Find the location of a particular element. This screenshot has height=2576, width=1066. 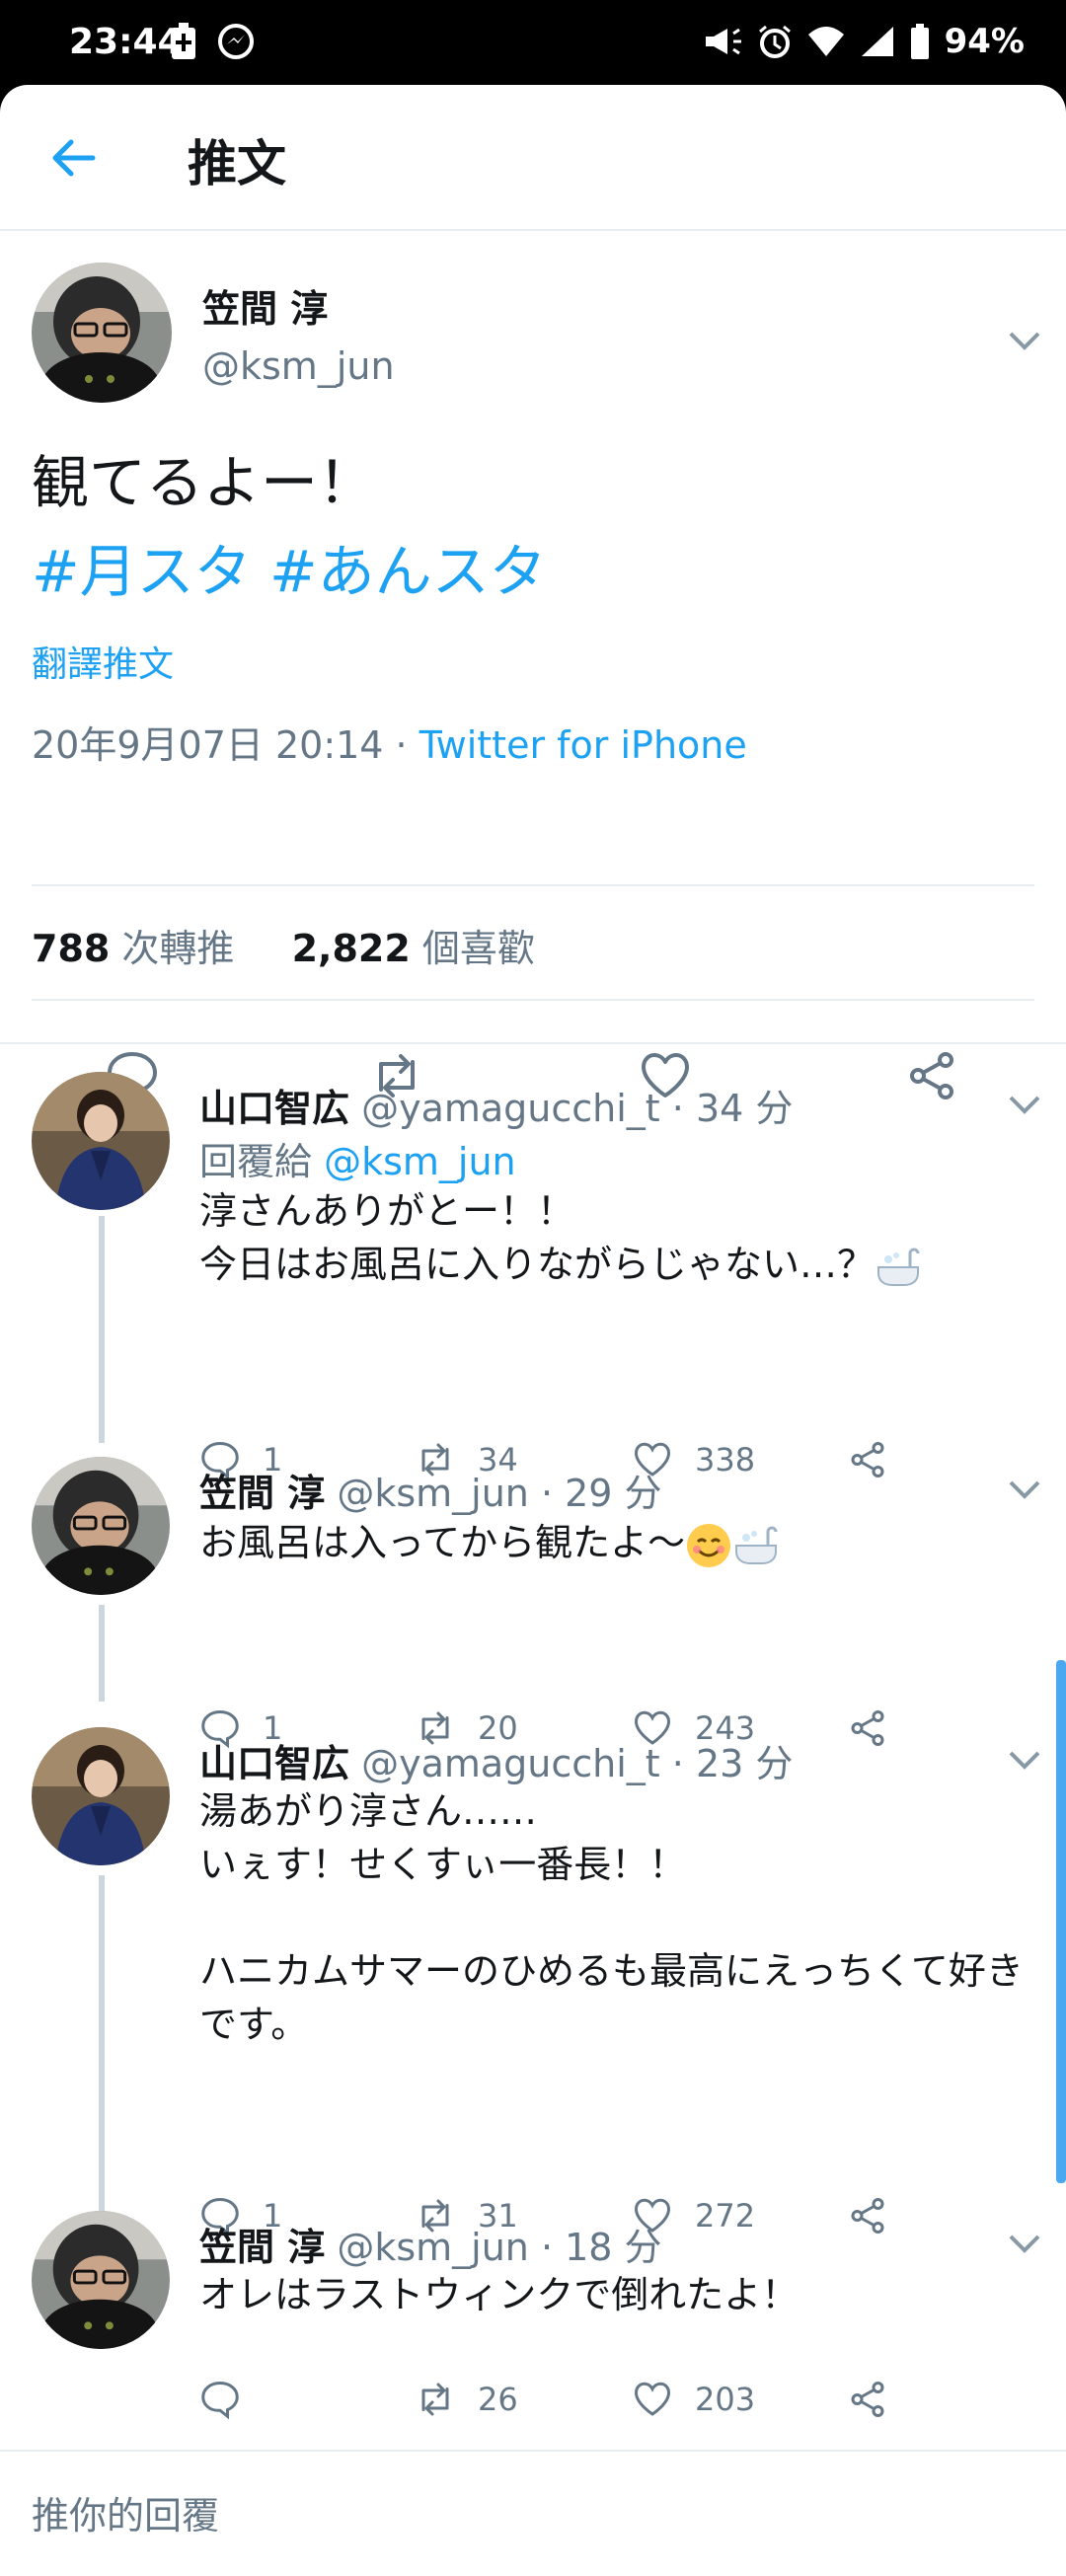

reply-text-body: 淳さんありがとー！！ 今日はお風呂に入りながらじゃない…？ is located at coordinates (537, 1237).